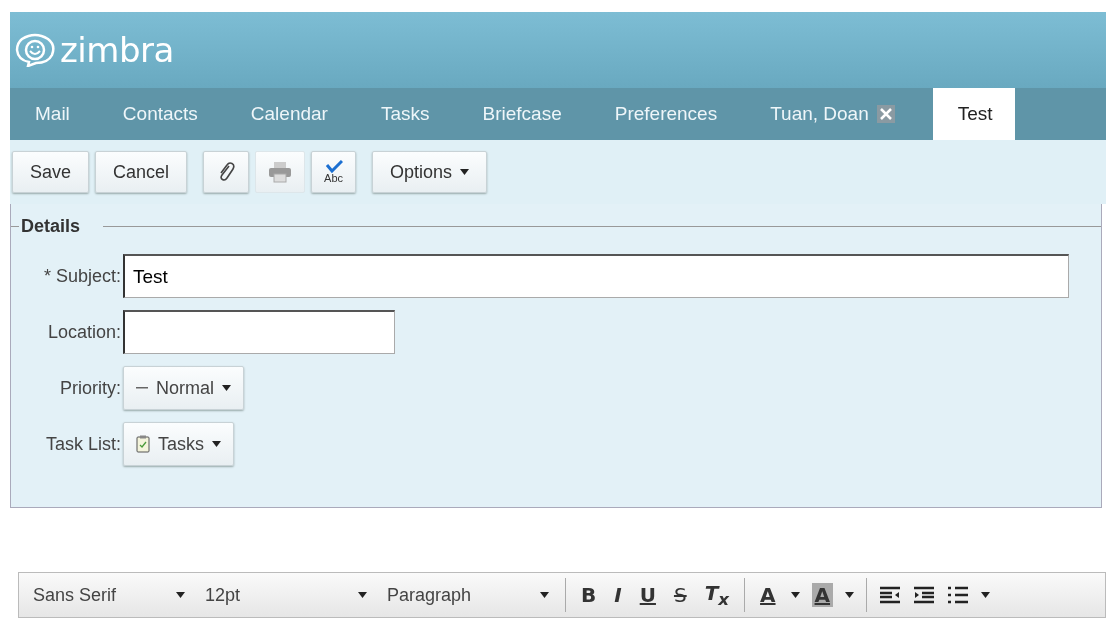 The width and height of the screenshot is (1106, 624). Describe the element at coordinates (82, 444) in the screenshot. I see `task-list-label: Task List:` at that location.